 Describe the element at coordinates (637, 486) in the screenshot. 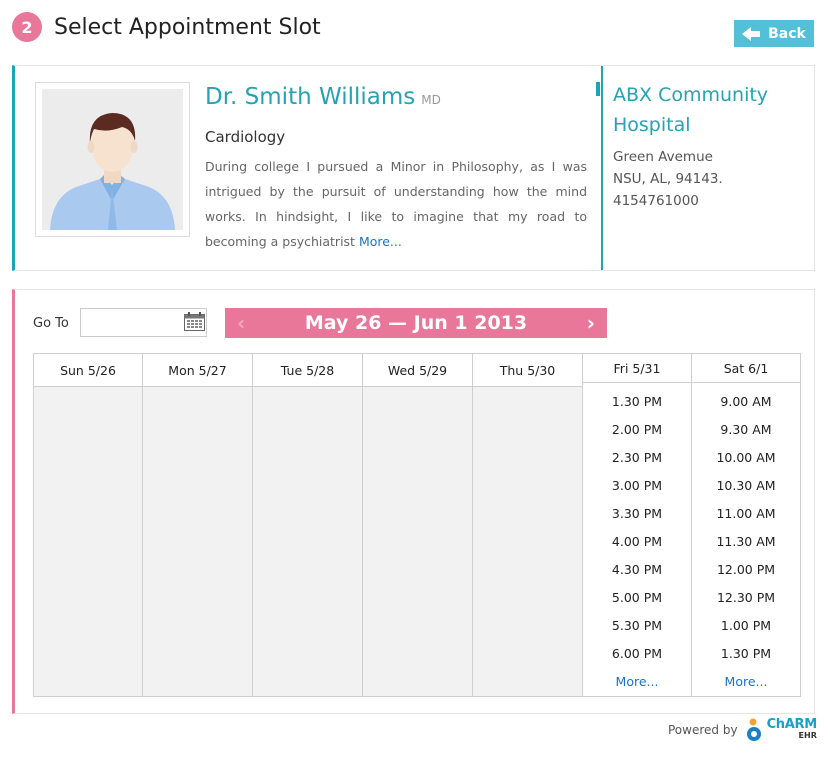

I see `time-slot: 3.00 PM` at that location.